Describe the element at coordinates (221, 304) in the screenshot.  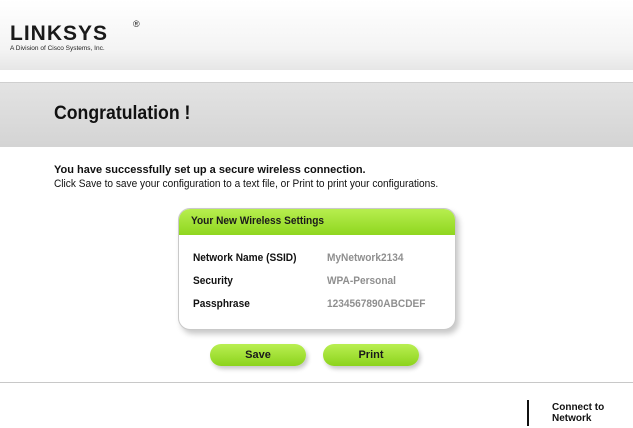
I see `passphrase-label: Passphrase` at that location.